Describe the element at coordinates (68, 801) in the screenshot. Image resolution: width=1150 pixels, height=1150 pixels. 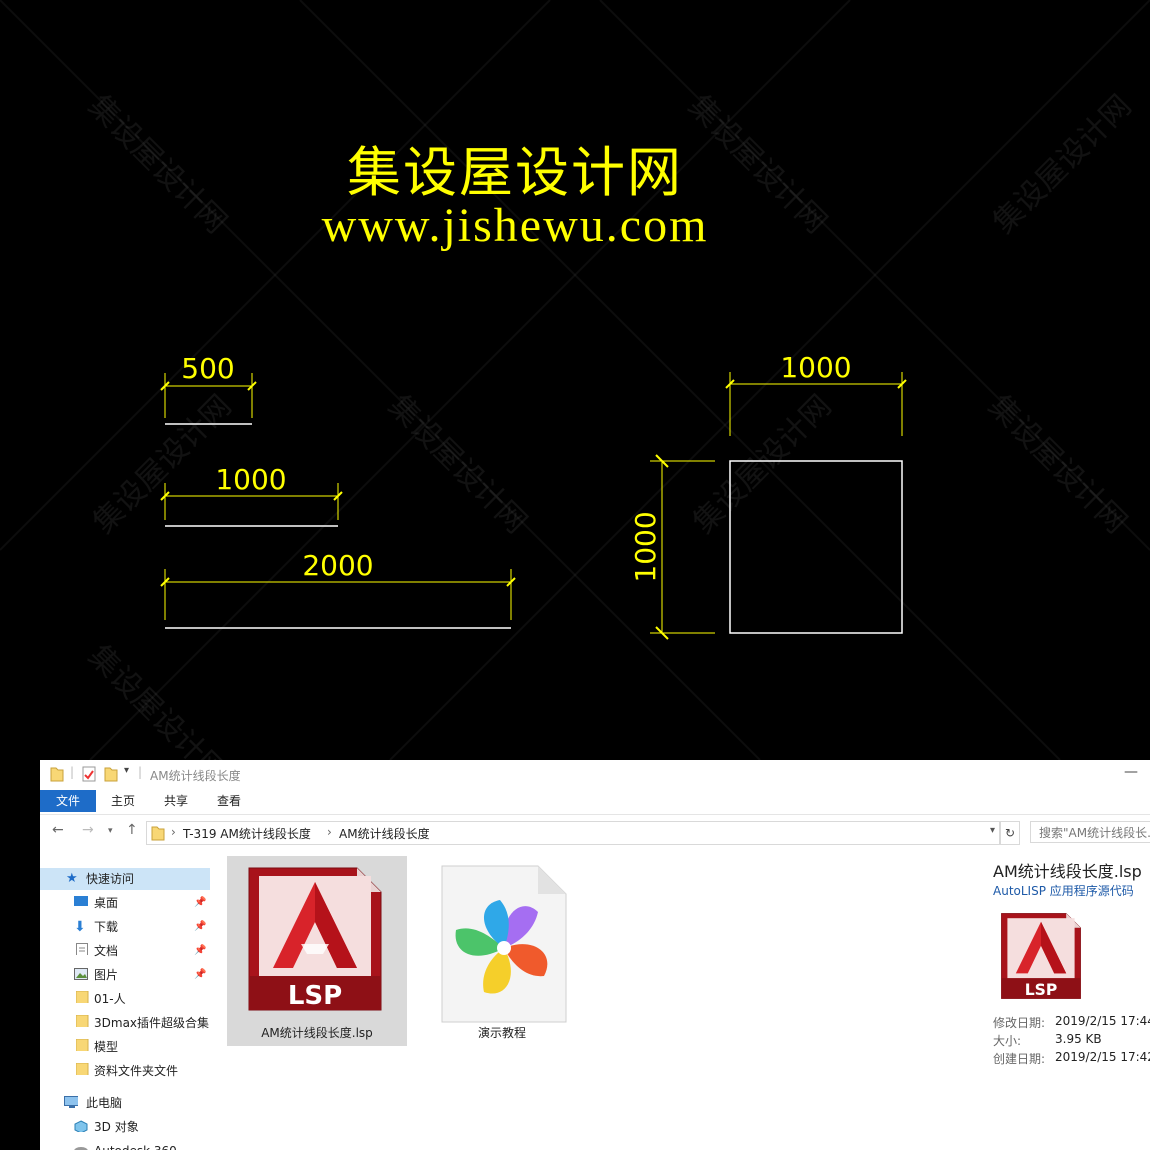
I see `tab-file: 文件` at that location.